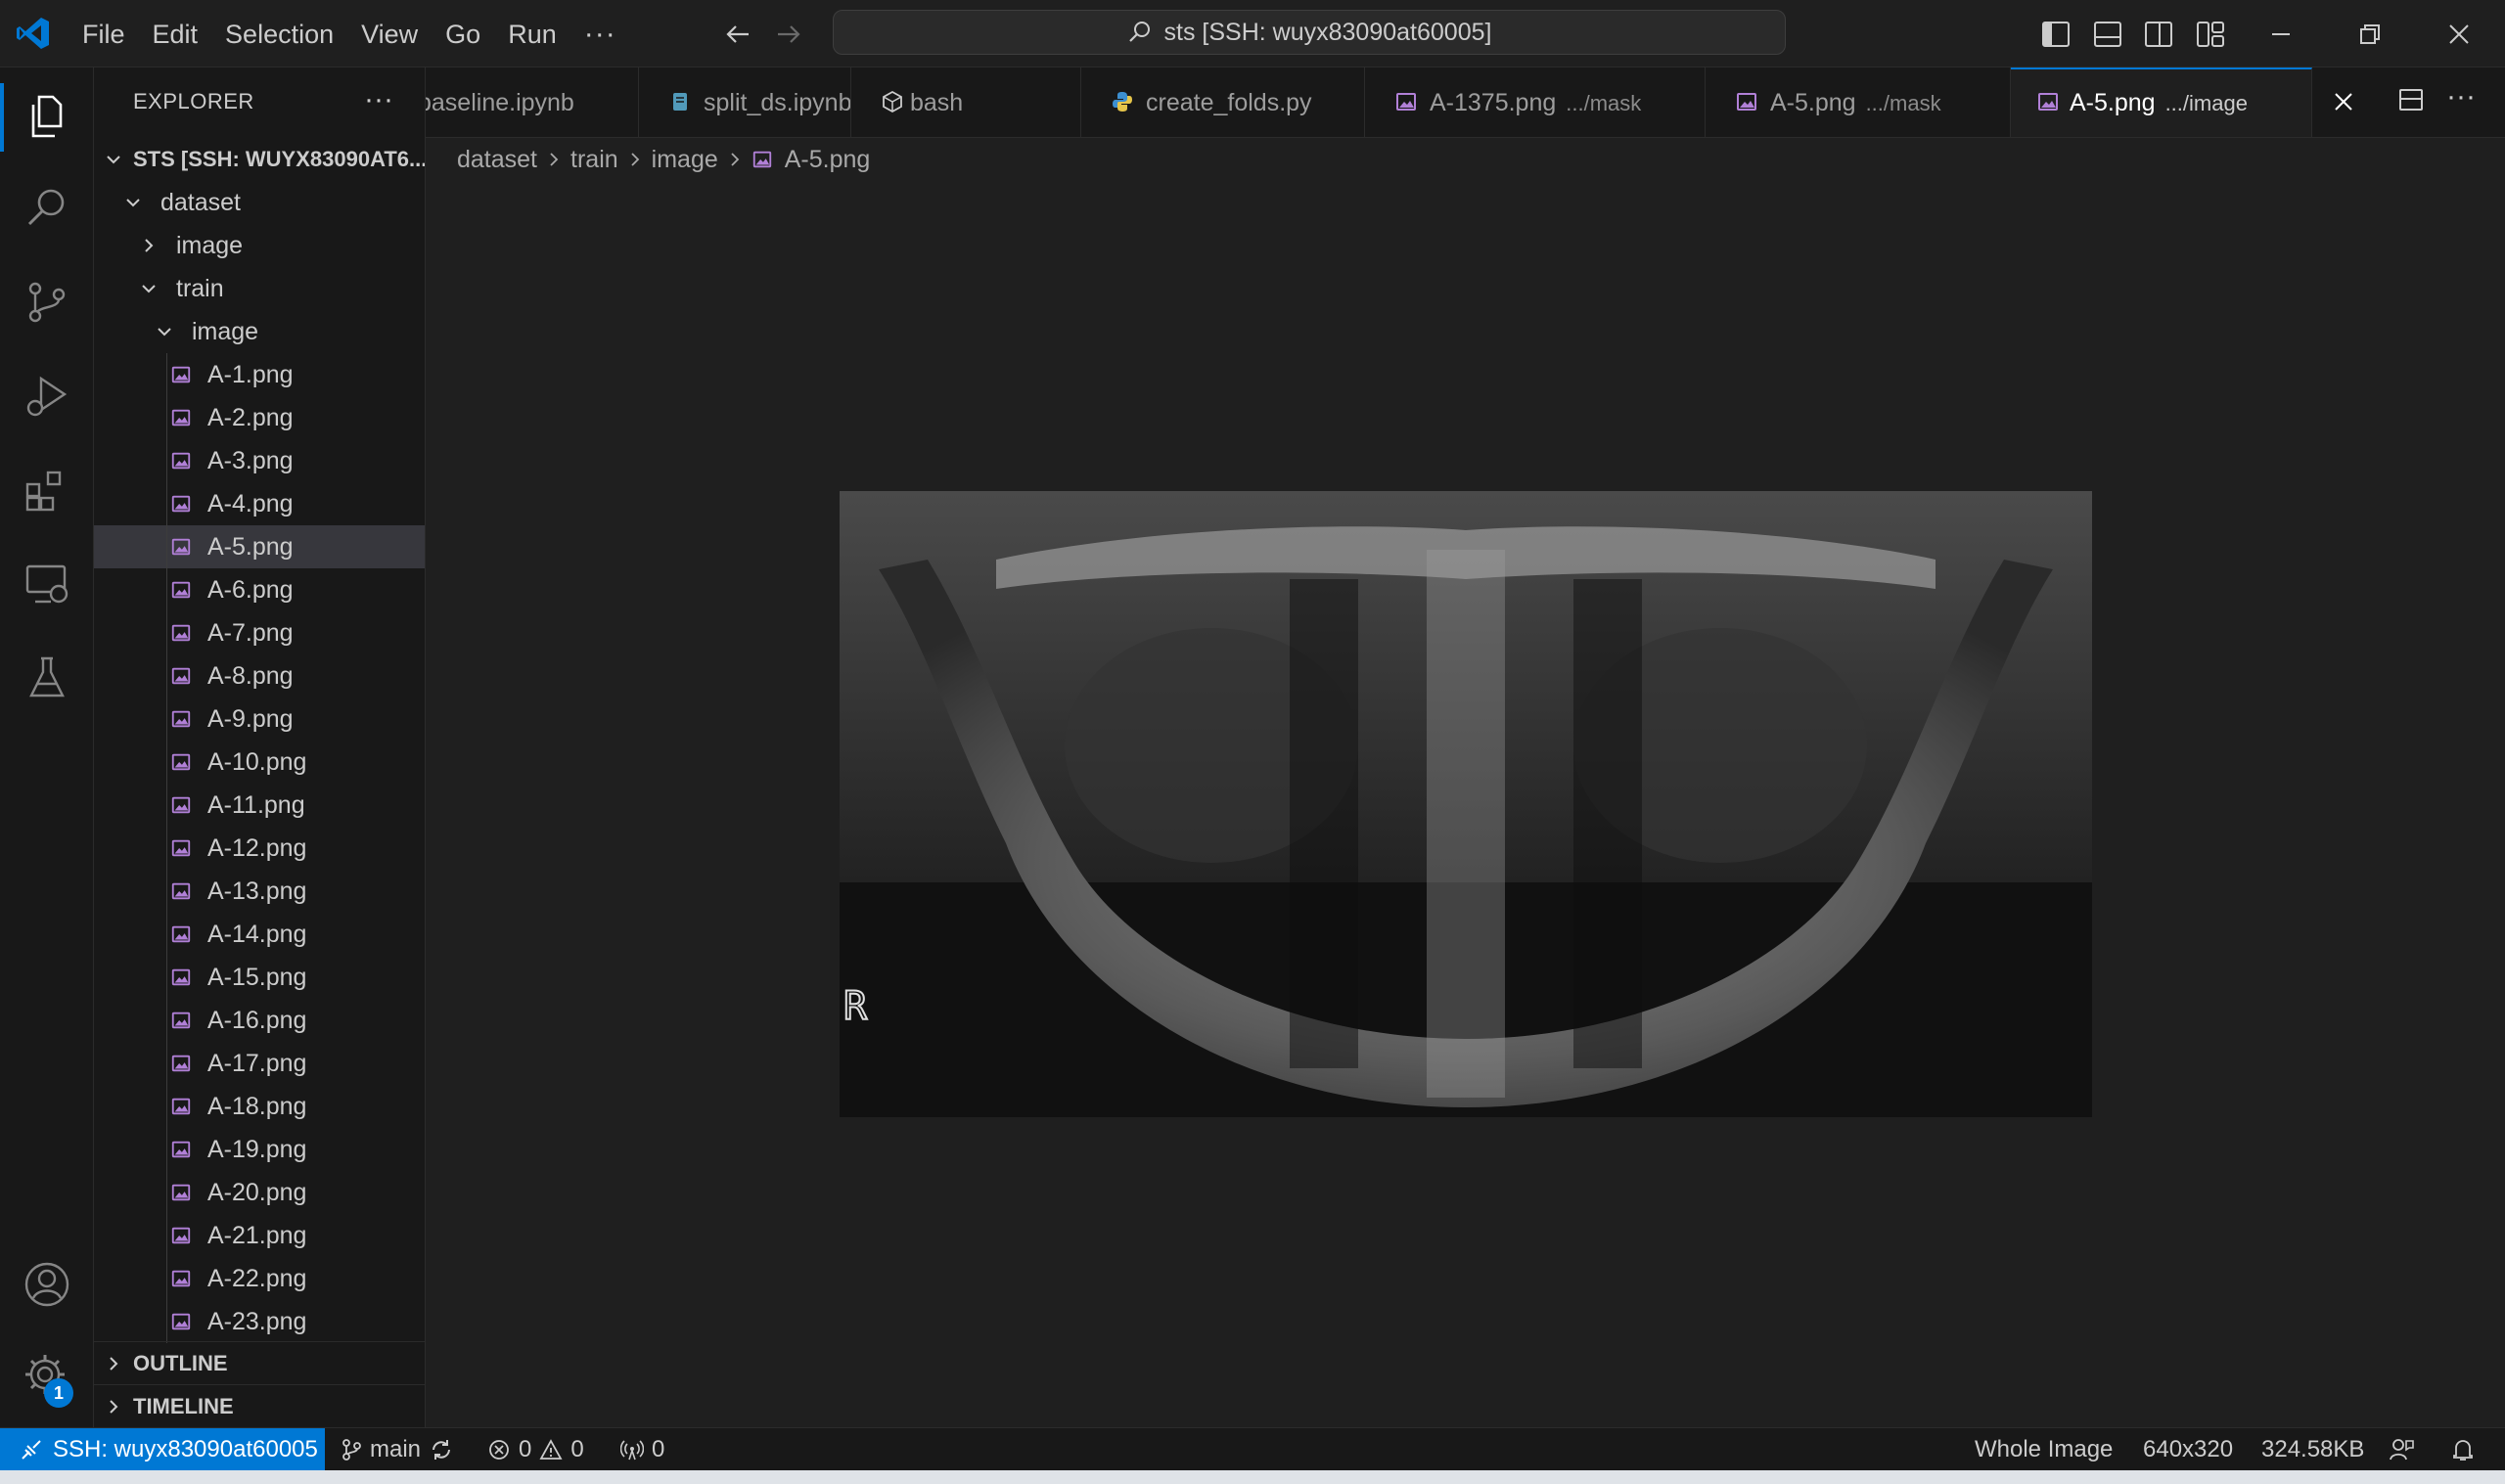 The image size is (2505, 1484). Describe the element at coordinates (1223, 102) in the screenshot. I see `tab-create-folds-py: create_folds.py` at that location.